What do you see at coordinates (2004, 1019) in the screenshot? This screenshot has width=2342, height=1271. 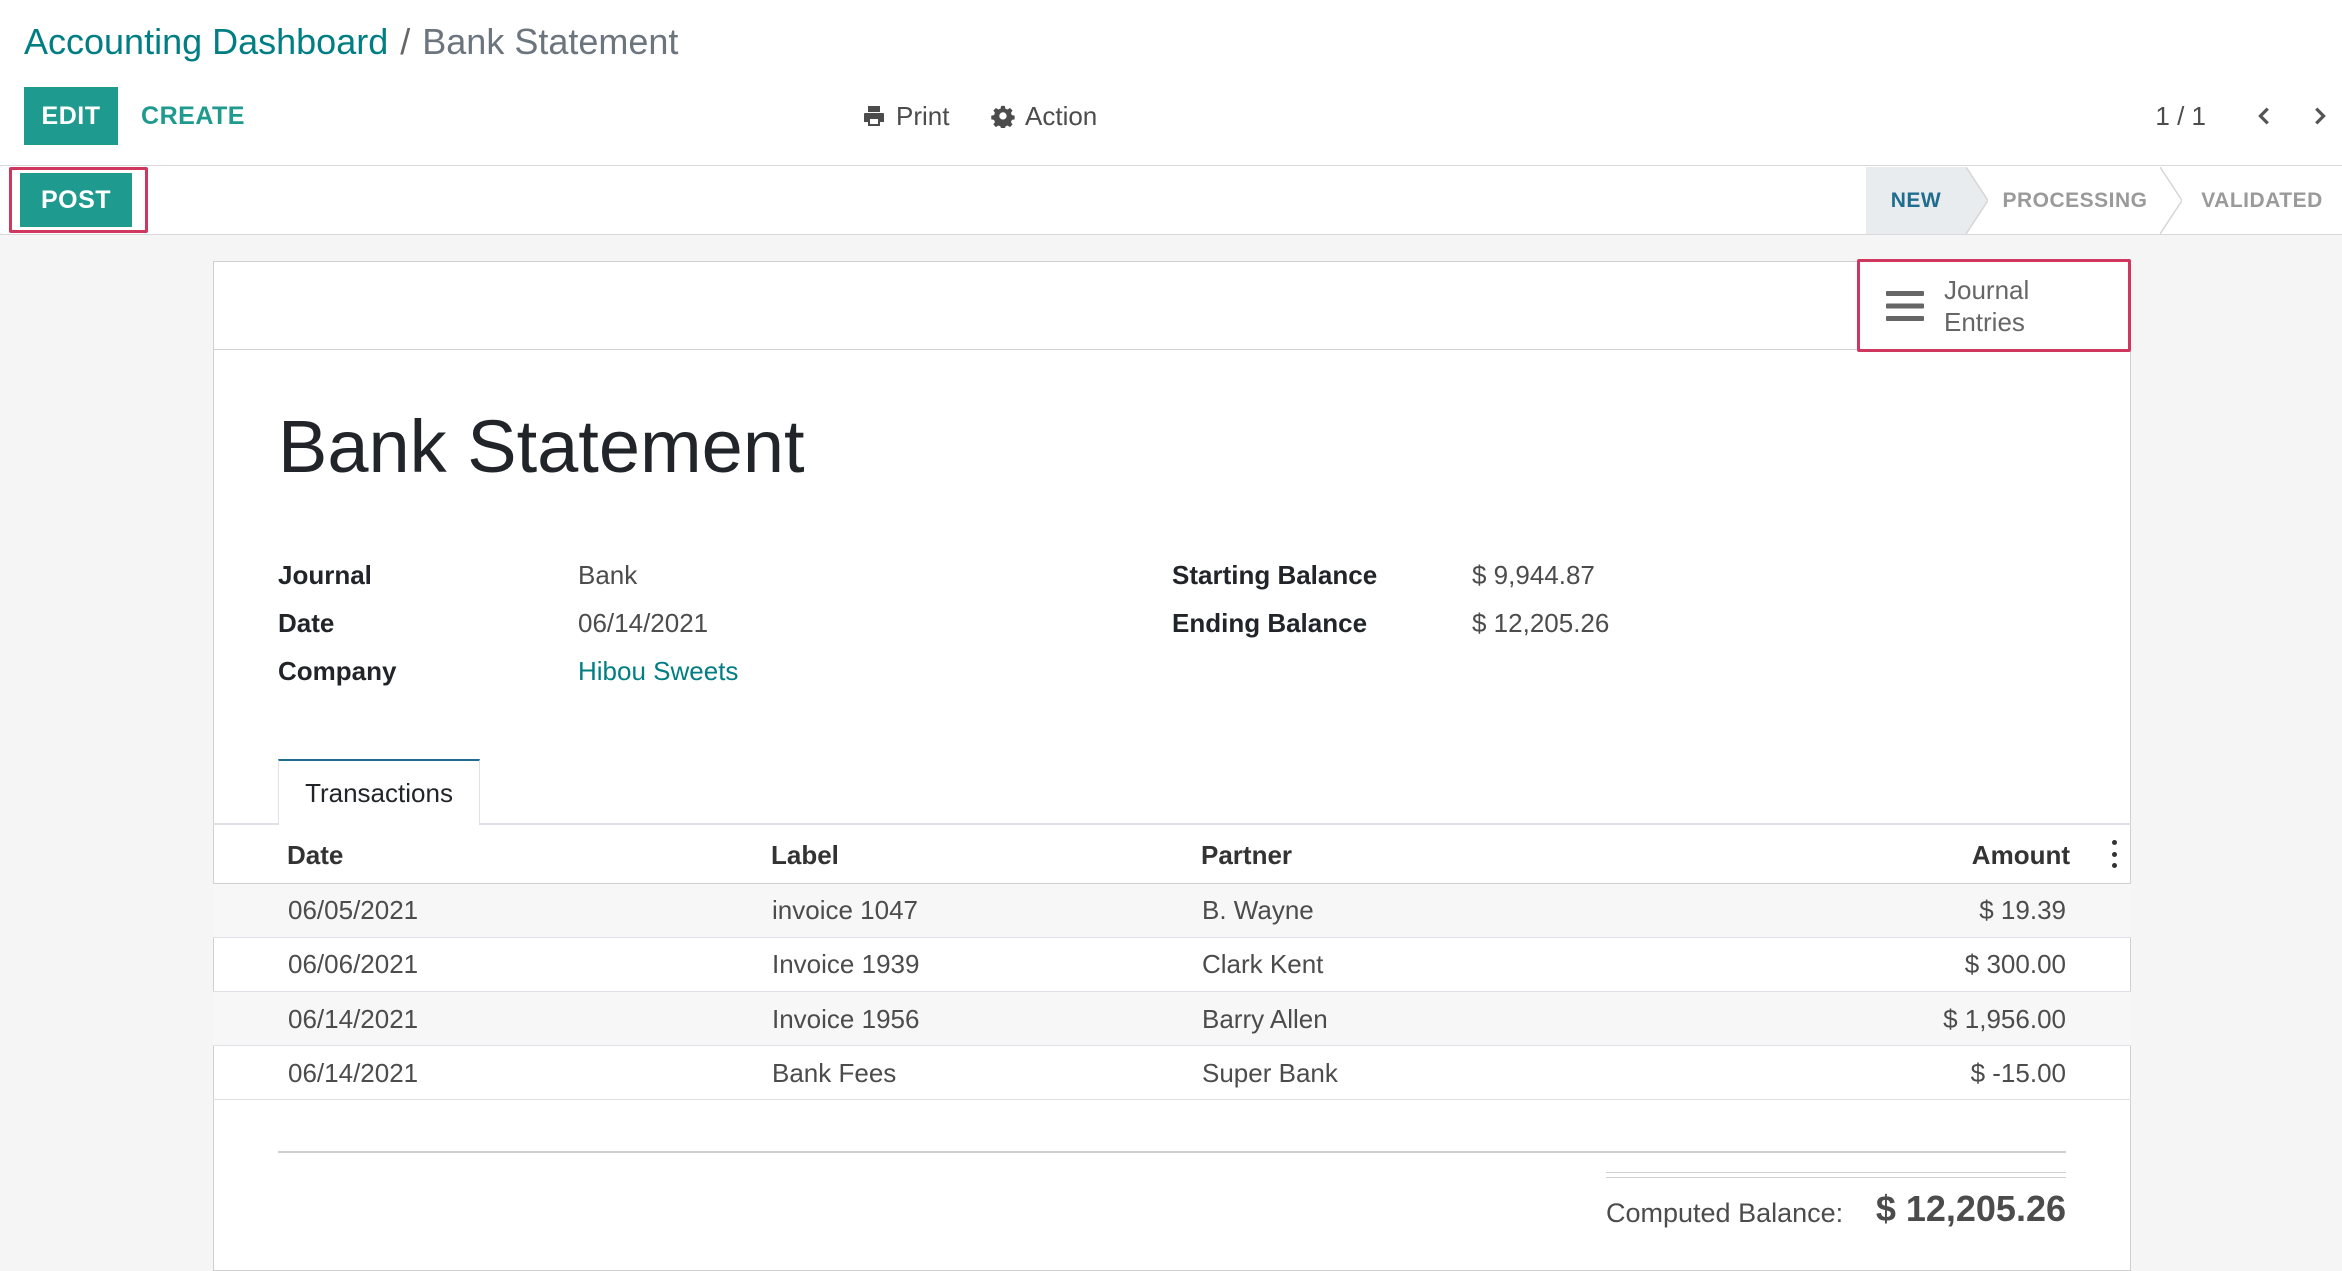 I see `row-amount: $ 1,956.00` at bounding box center [2004, 1019].